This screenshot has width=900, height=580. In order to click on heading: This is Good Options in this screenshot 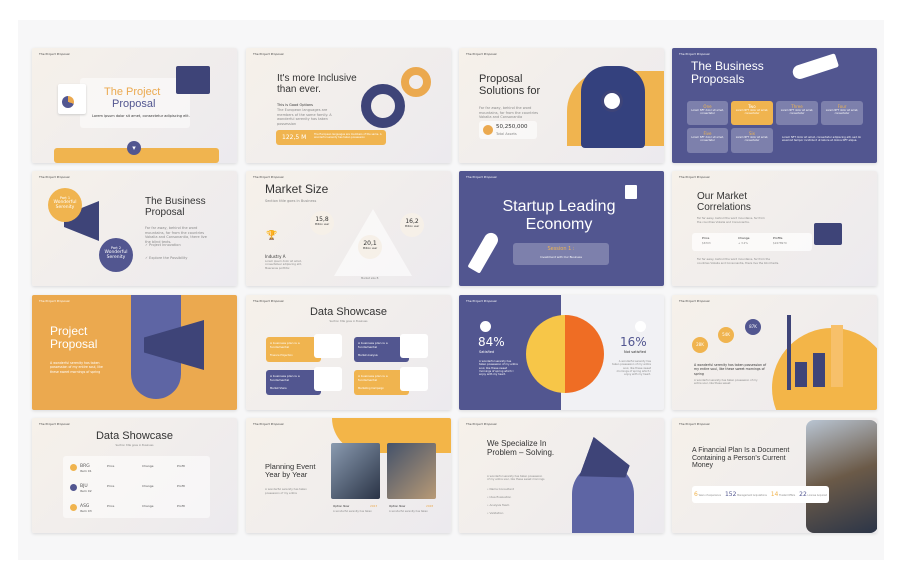, I will do `click(295, 105)`.